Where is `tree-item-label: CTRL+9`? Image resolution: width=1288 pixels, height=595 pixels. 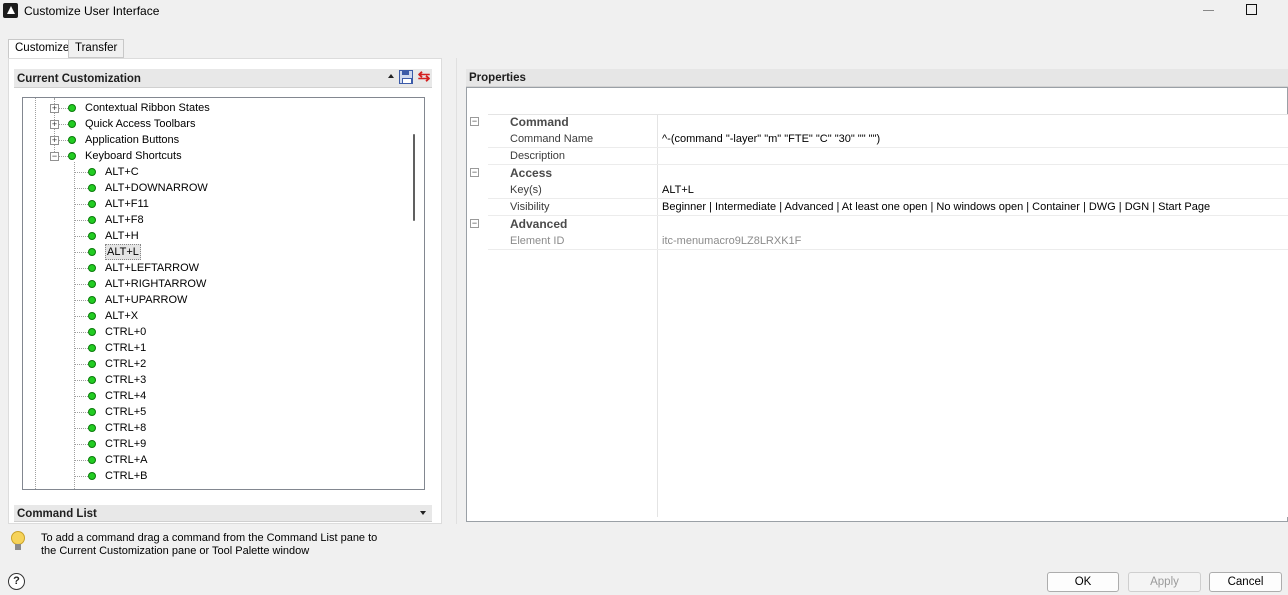
tree-item-label: CTRL+9 is located at coordinates (125, 444).